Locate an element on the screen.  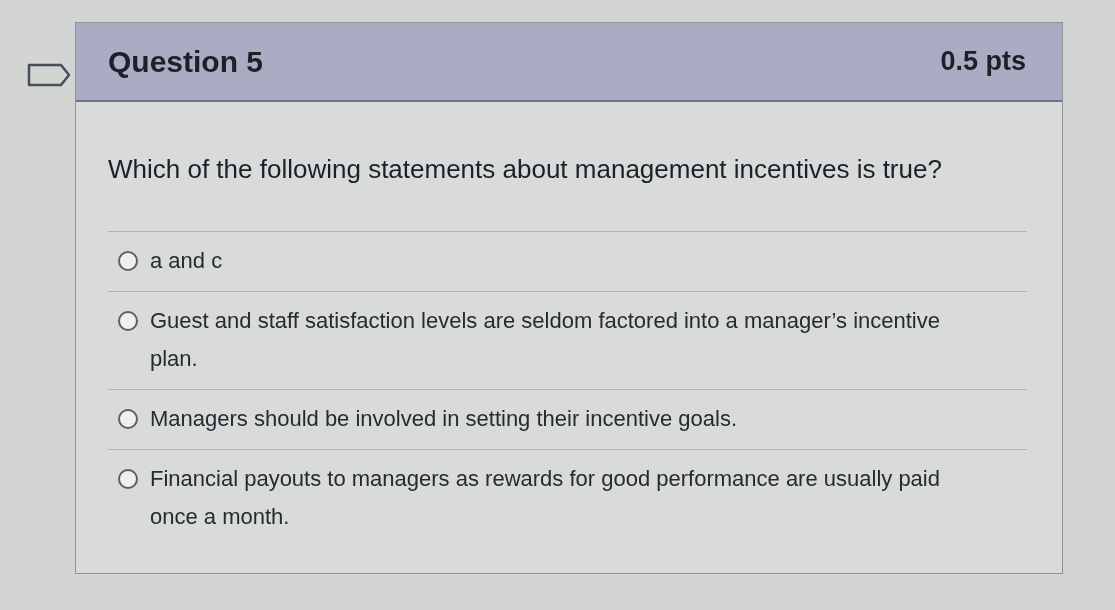
answer-text: Financial payouts to managers as rewards for good performance are usually paid once a month. is located at coordinates (545, 498).